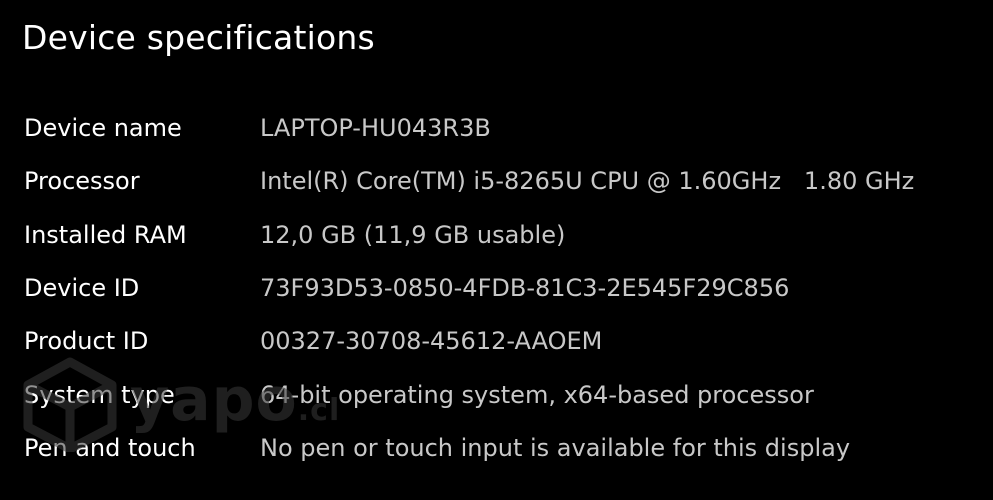  I want to click on spec-row-device-name: Device name LAPTOP-HU043R3B, so click(496, 128).